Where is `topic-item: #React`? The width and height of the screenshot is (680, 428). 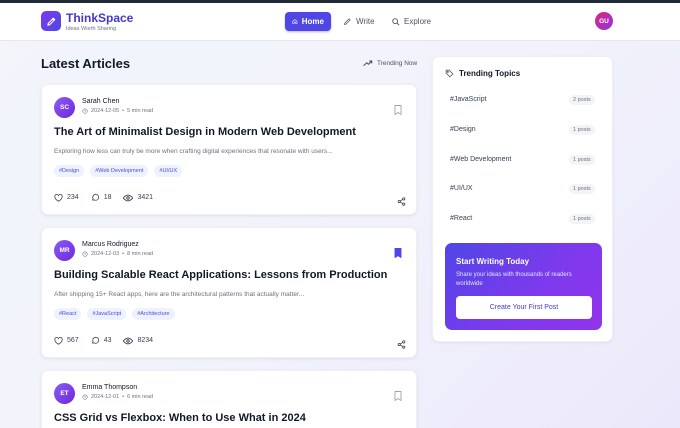 topic-item: #React is located at coordinates (461, 218).